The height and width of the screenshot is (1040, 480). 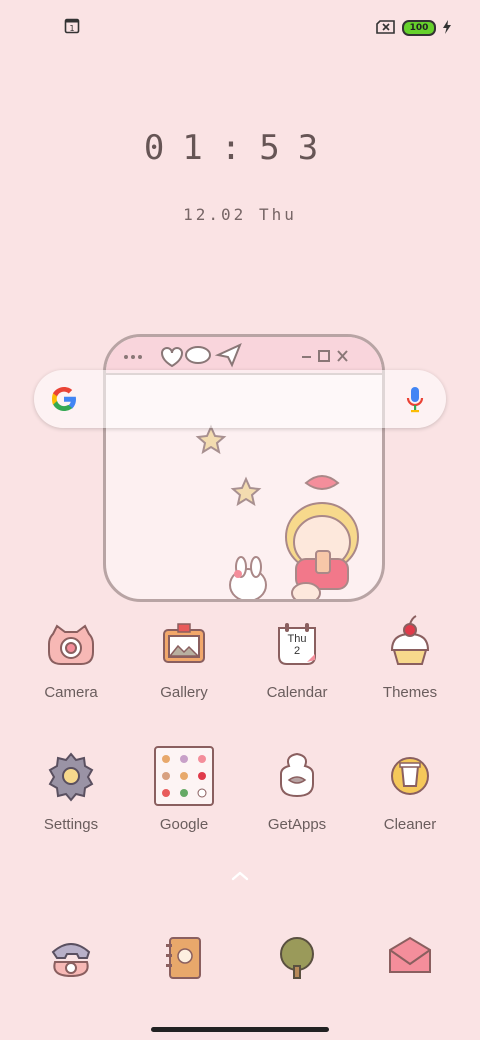 What do you see at coordinates (184, 692) in the screenshot?
I see `app-label: Gallery` at bounding box center [184, 692].